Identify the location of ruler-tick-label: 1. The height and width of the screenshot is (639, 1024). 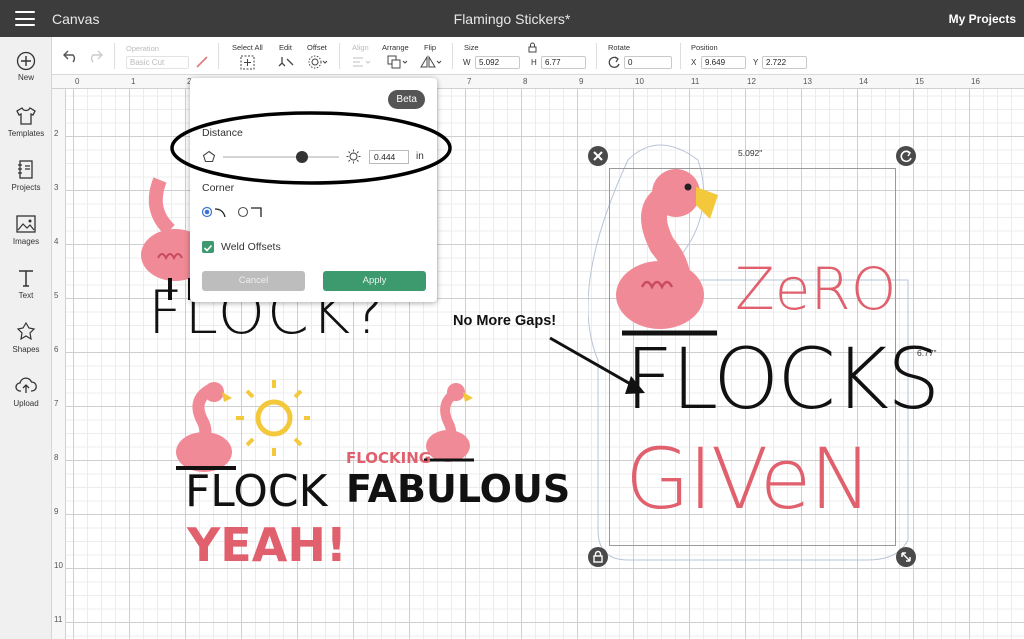
(133, 81).